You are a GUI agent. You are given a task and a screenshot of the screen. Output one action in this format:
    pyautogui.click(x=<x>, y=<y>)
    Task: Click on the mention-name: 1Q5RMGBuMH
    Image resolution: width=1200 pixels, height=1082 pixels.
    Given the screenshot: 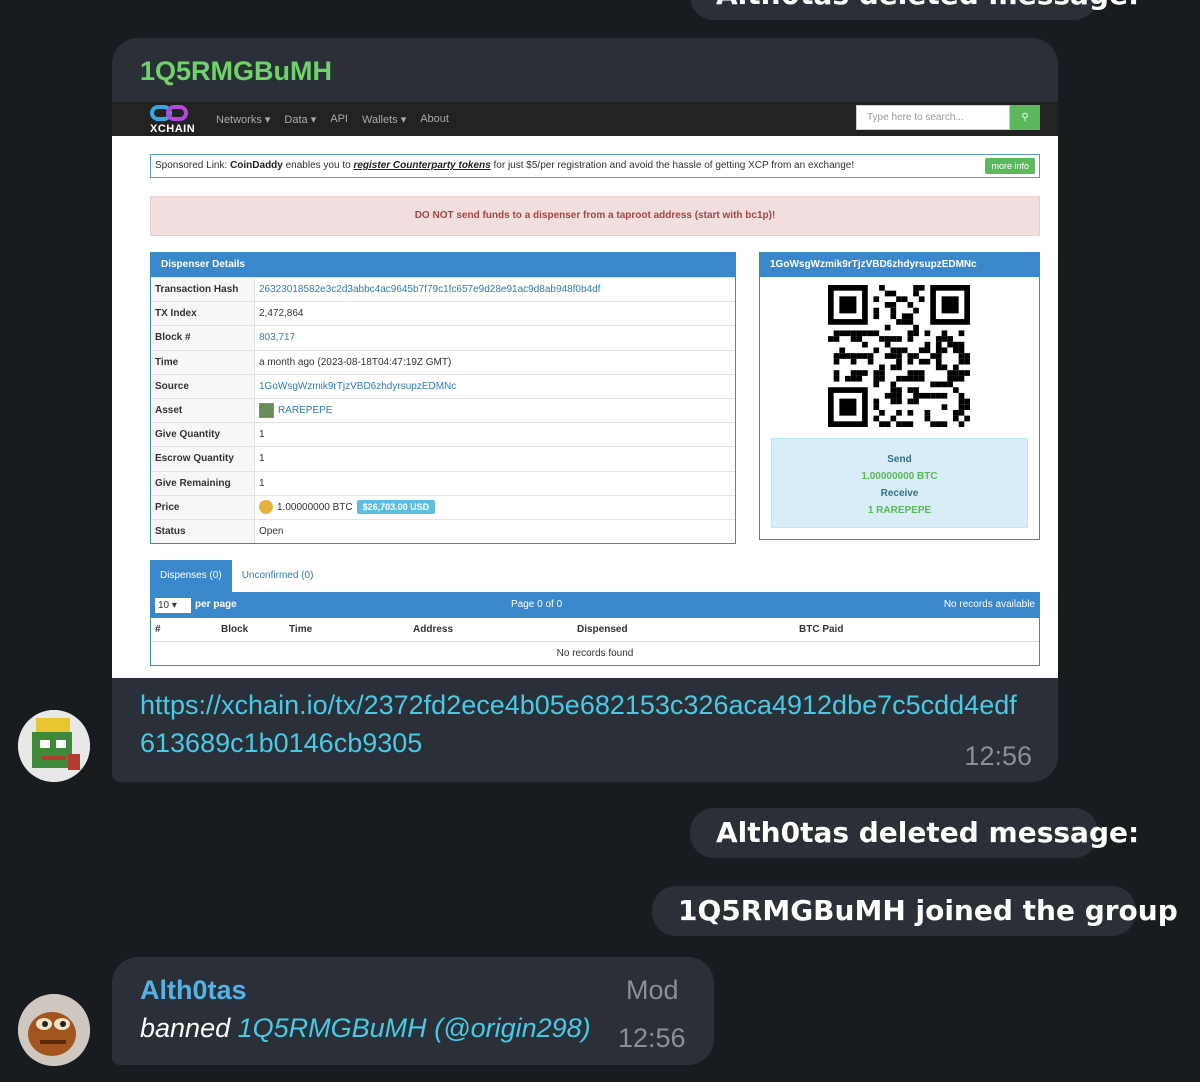 What is the action you would take?
    pyautogui.click(x=332, y=1028)
    